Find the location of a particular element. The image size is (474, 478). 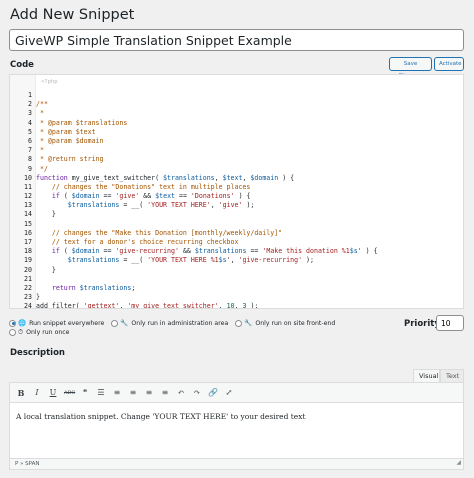

code-line: 15 is located at coordinates (236, 224).